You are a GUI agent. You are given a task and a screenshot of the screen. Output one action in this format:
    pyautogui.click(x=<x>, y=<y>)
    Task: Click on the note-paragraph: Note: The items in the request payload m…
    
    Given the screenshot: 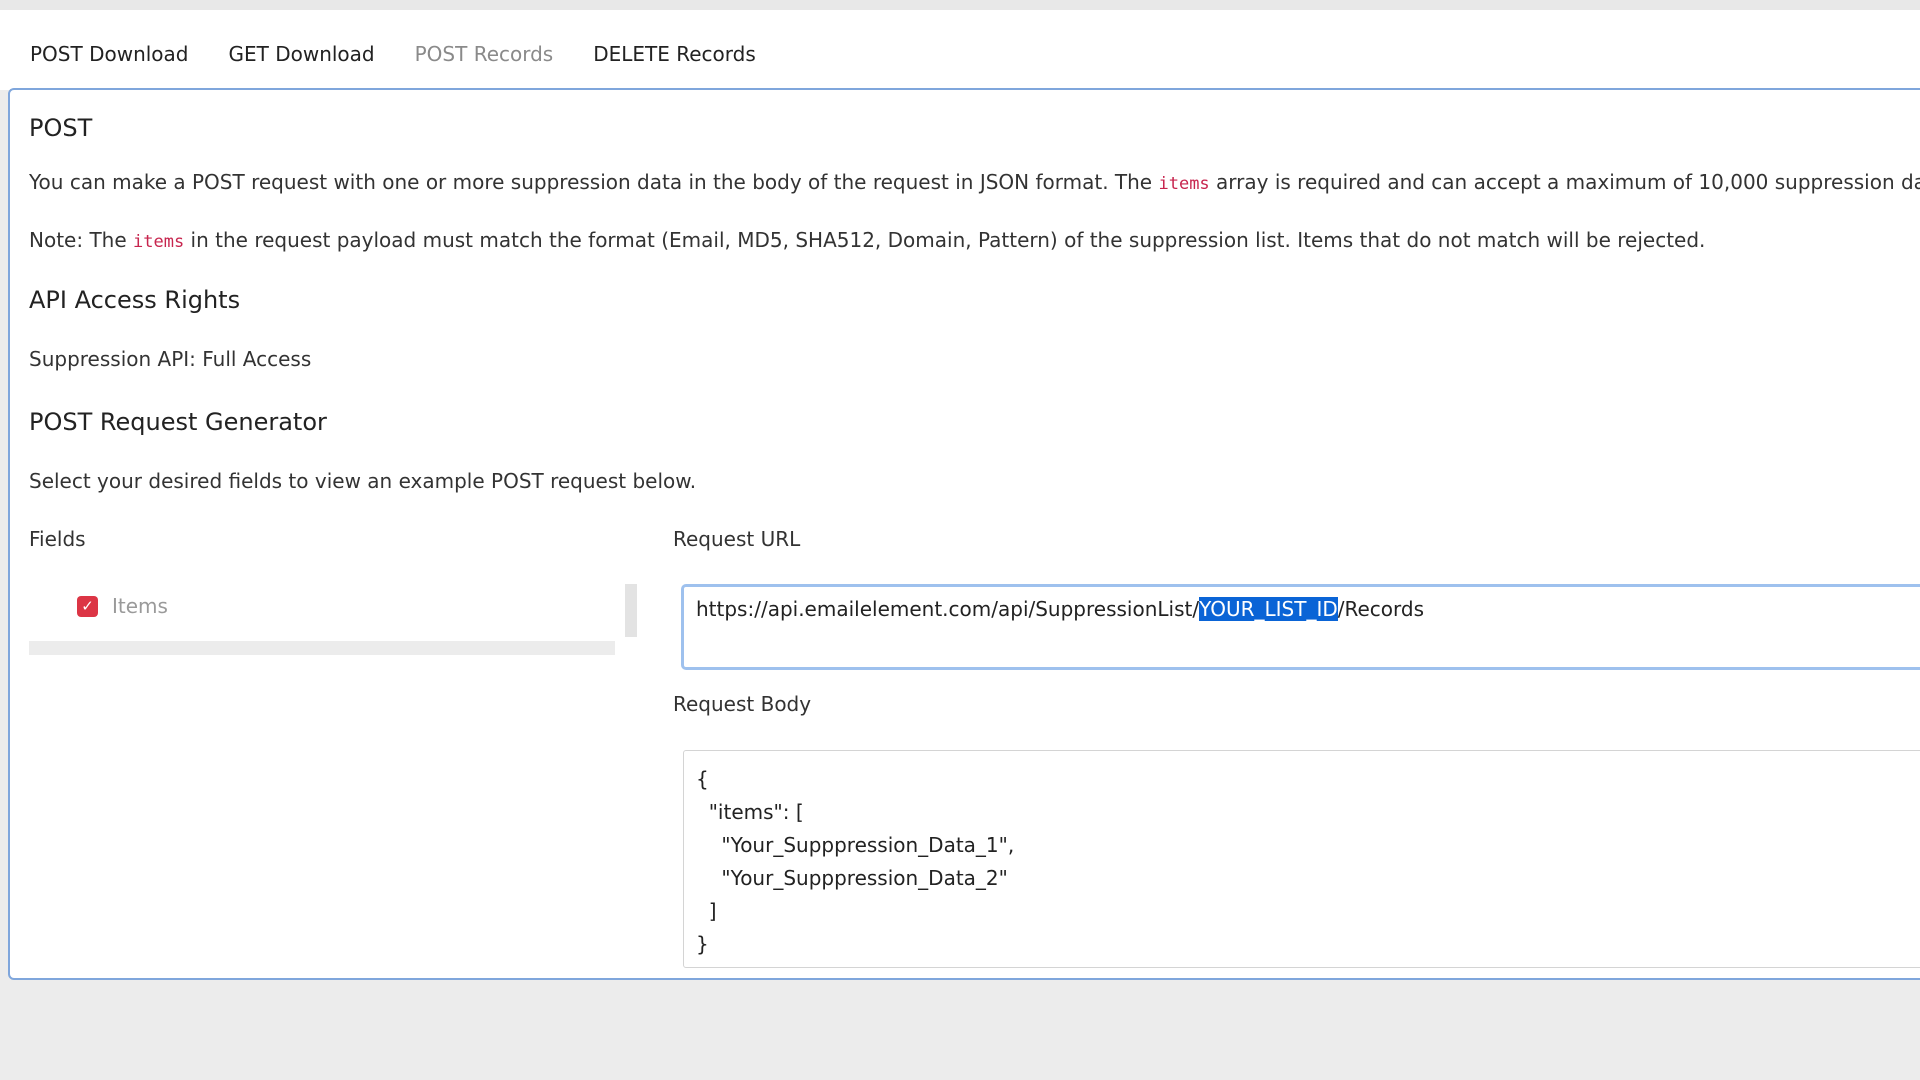 What is the action you would take?
    pyautogui.click(x=867, y=240)
    